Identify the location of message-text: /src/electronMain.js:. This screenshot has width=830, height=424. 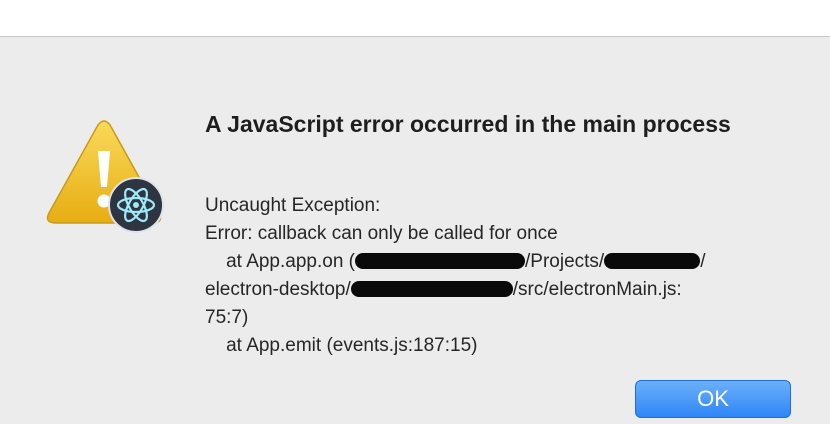
(597, 289).